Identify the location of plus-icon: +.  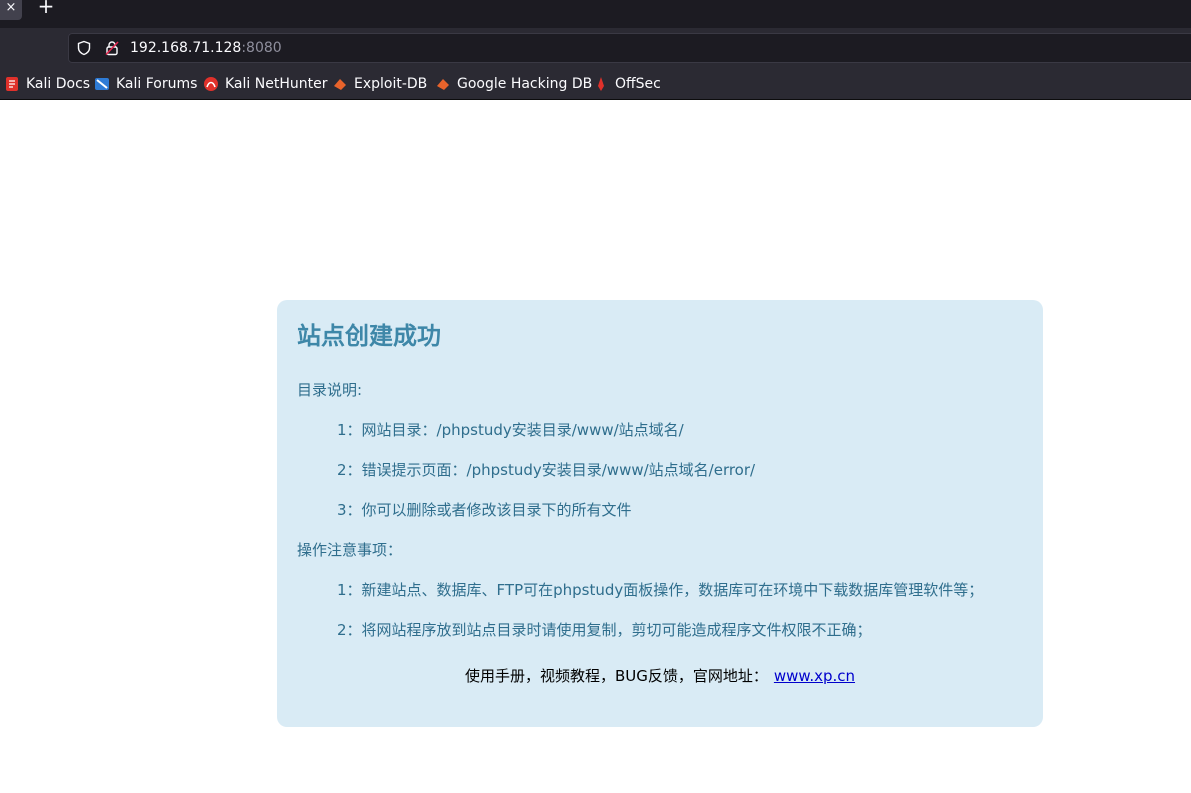
(46, 9).